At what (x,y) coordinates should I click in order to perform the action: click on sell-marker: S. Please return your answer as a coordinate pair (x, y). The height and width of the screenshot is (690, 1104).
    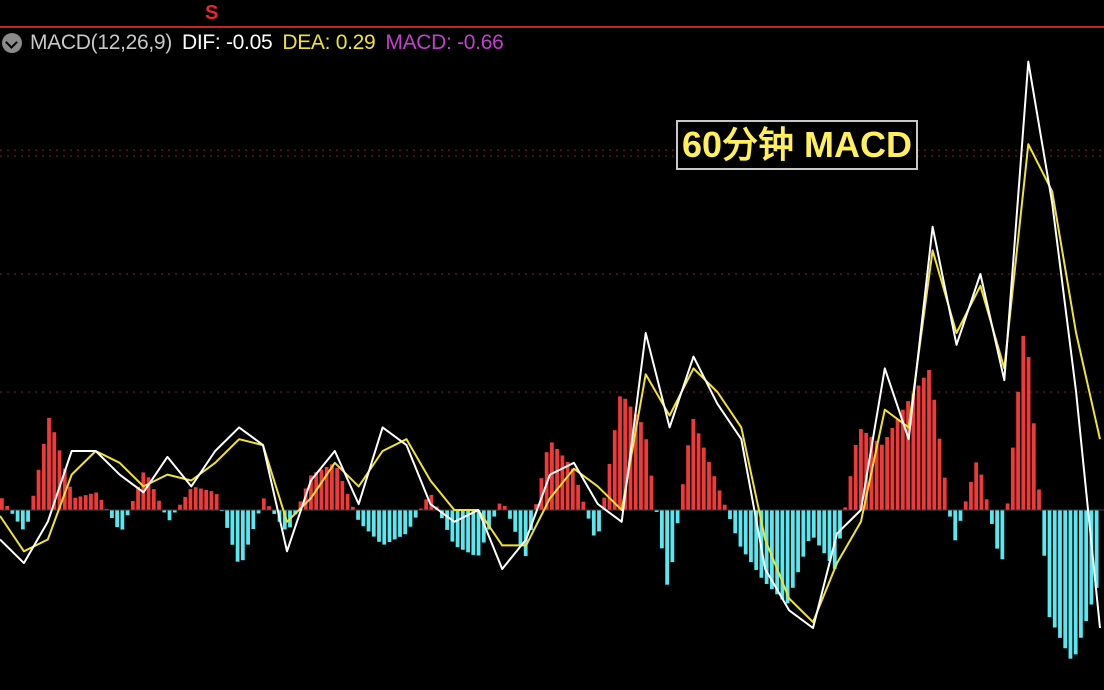
    Looking at the image, I should click on (212, 13).